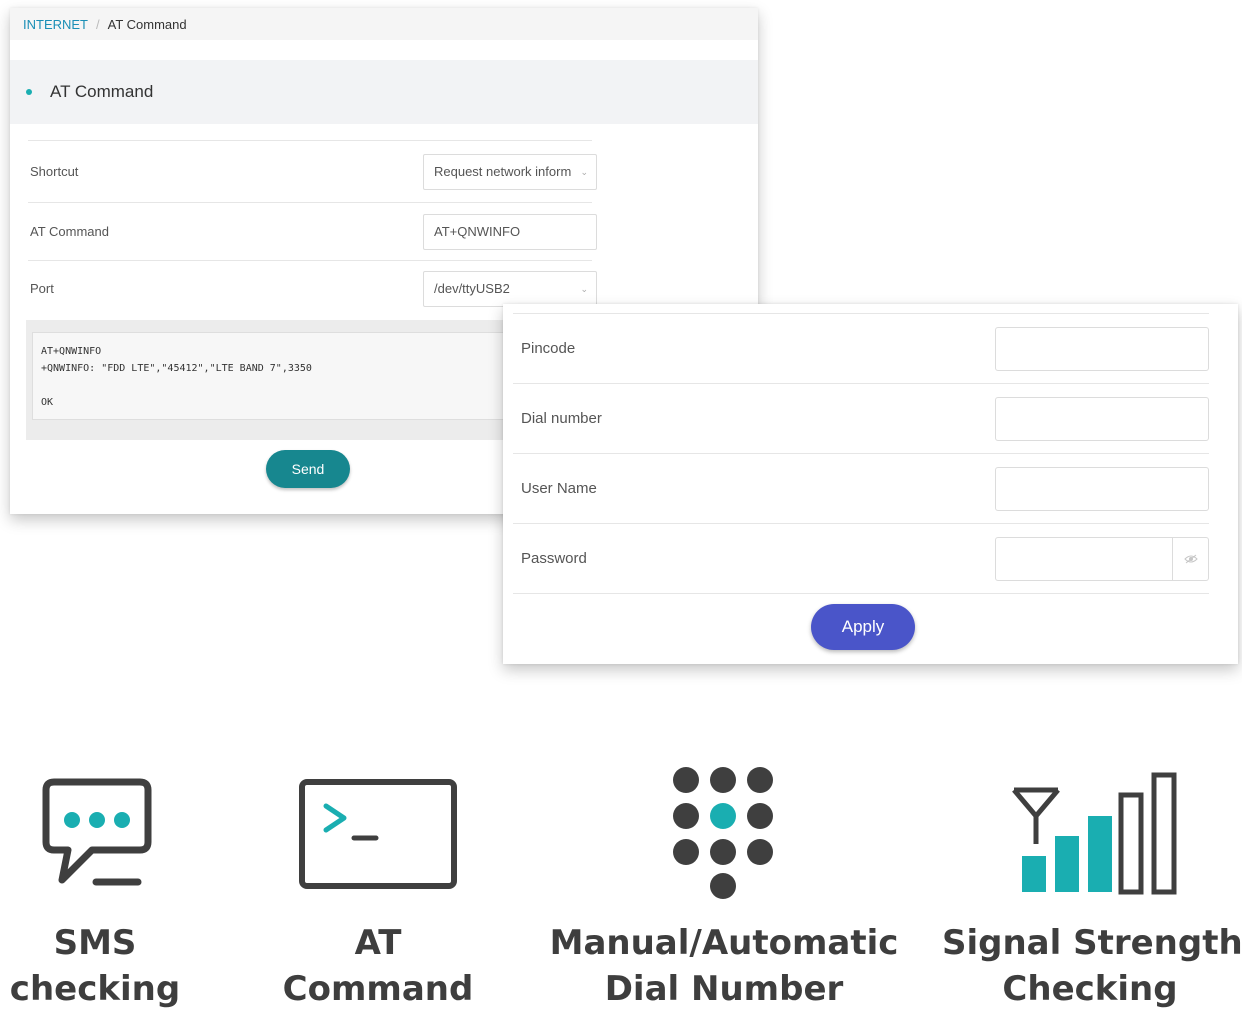  I want to click on terminal-icon, so click(378, 834).